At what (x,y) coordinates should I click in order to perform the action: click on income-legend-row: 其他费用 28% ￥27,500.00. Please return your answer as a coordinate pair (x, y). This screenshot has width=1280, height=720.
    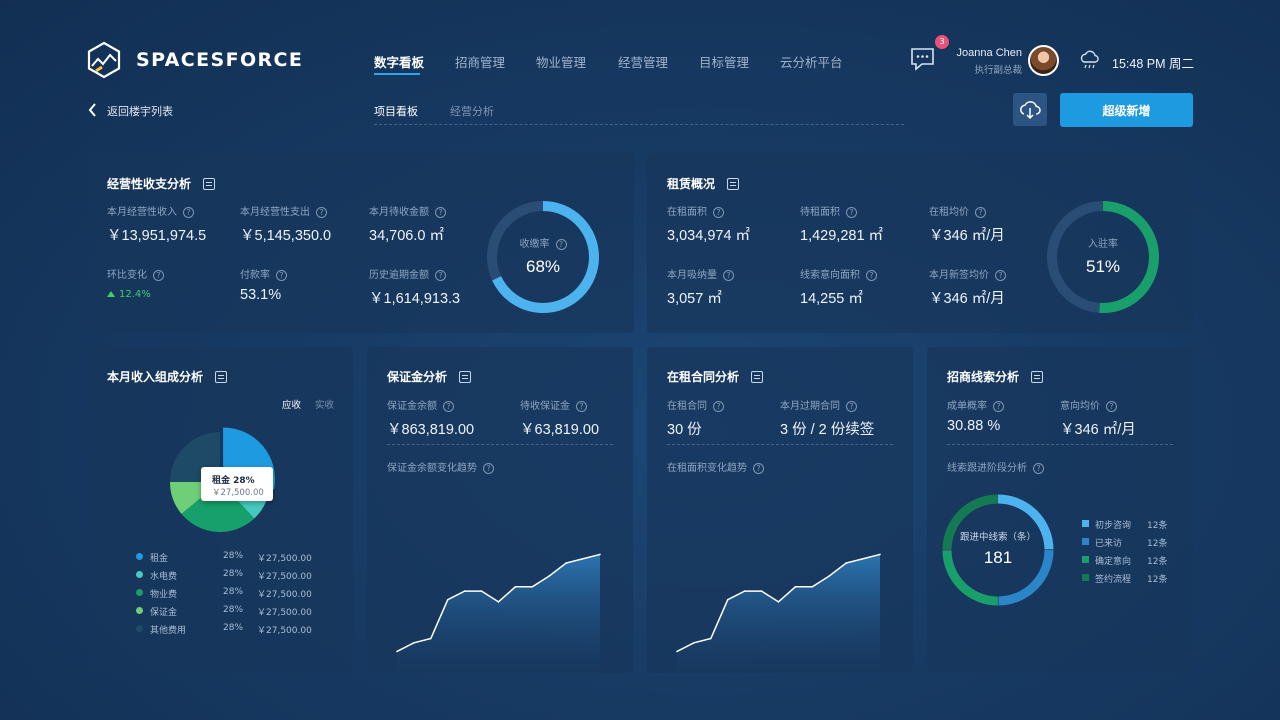
    Looking at the image, I should click on (236, 629).